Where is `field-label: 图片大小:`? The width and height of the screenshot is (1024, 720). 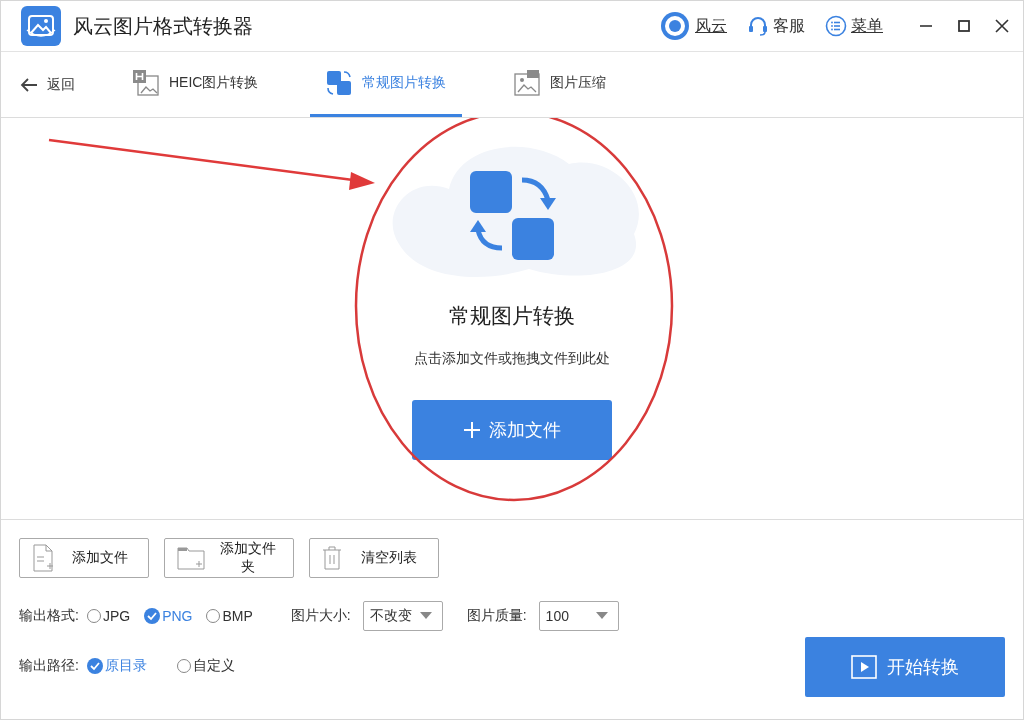 field-label: 图片大小: is located at coordinates (320, 616).